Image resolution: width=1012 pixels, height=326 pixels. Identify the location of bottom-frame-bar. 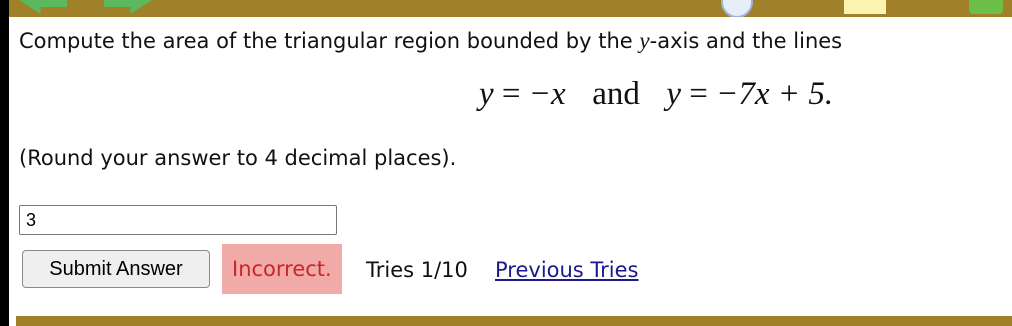
(514, 321).